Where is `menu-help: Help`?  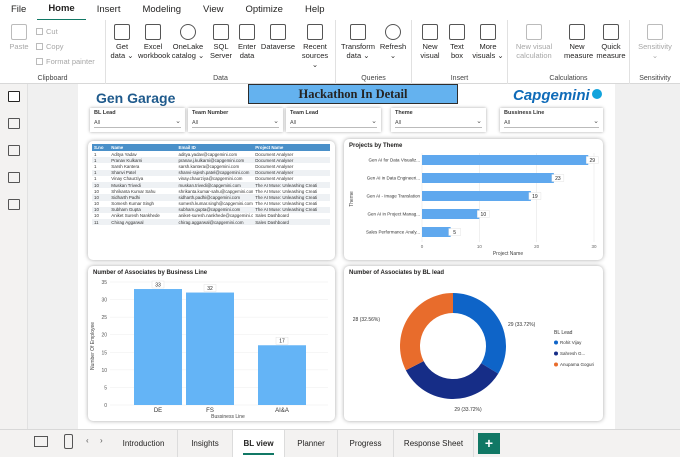 menu-help: Help is located at coordinates (315, 10).